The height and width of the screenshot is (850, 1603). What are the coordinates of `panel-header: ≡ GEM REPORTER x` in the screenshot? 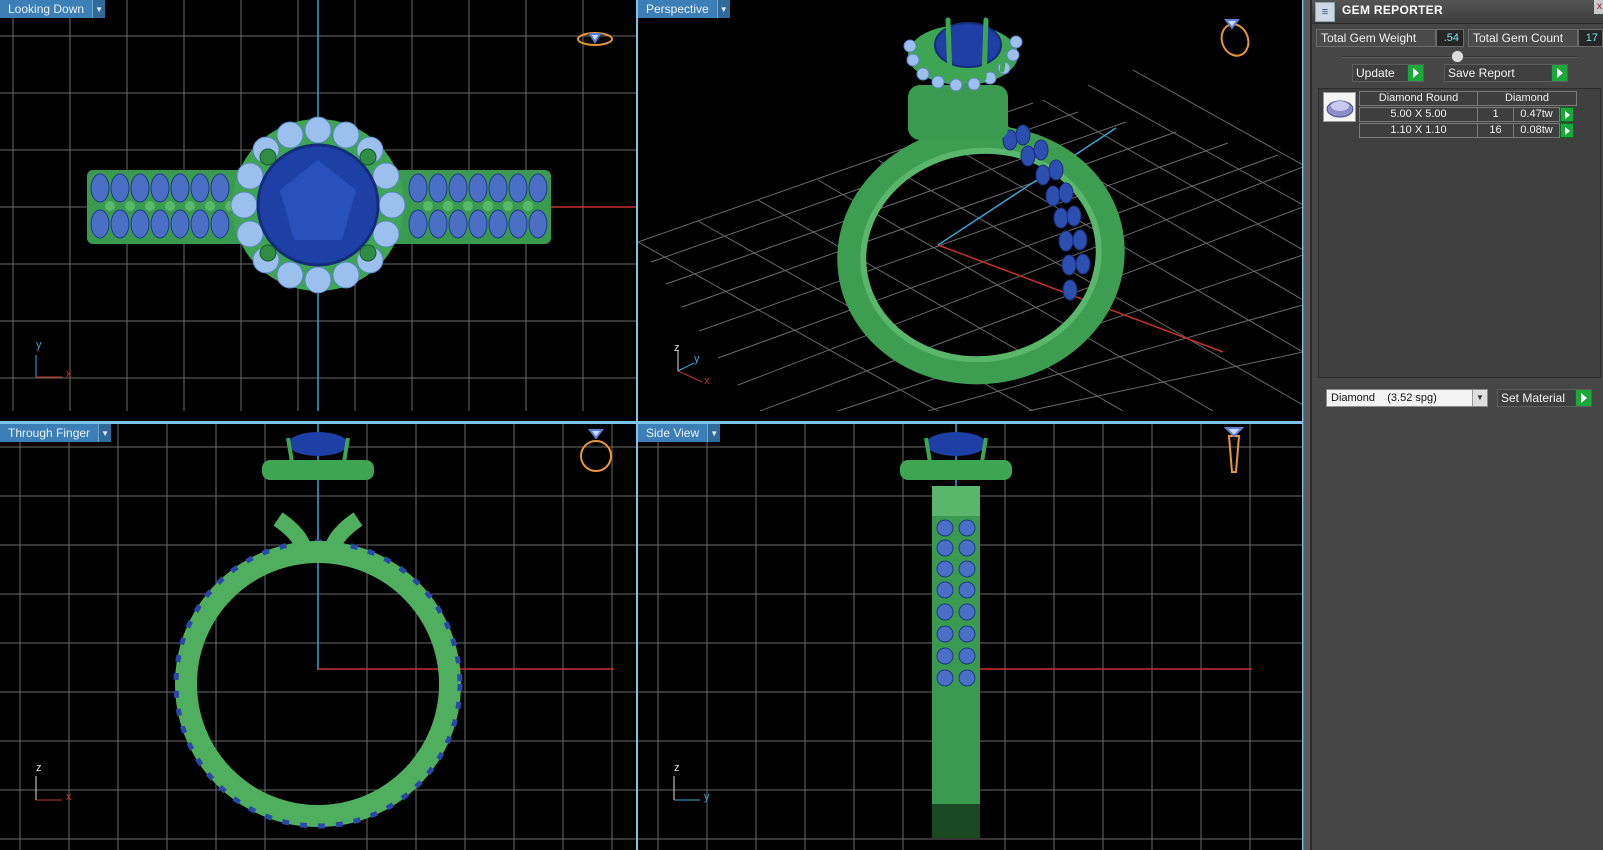 It's located at (1457, 12).